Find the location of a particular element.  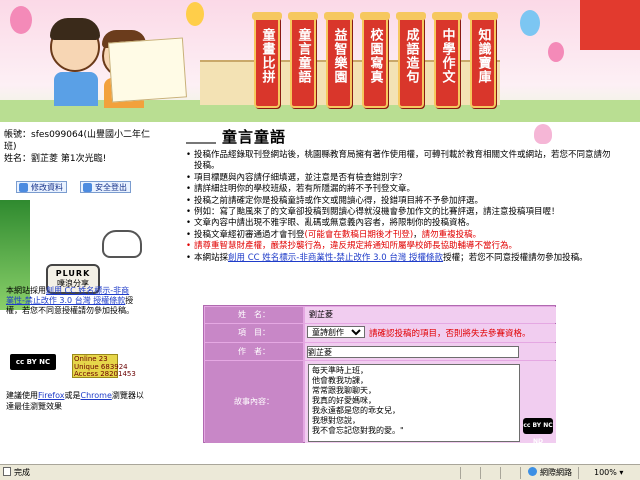

user-name-line: 姓名：劉芷菱 第1次光臨! is located at coordinates (55, 159).